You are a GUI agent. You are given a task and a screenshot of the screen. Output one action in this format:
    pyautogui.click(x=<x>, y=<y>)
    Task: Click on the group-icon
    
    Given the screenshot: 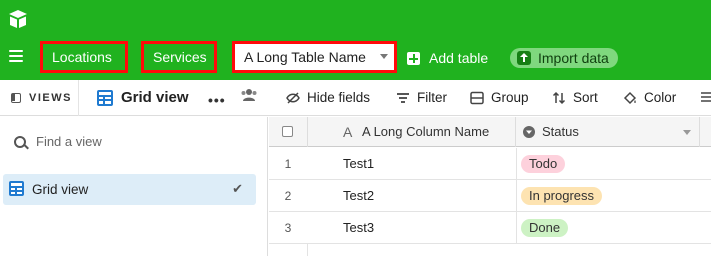 What is the action you would take?
    pyautogui.click(x=477, y=98)
    